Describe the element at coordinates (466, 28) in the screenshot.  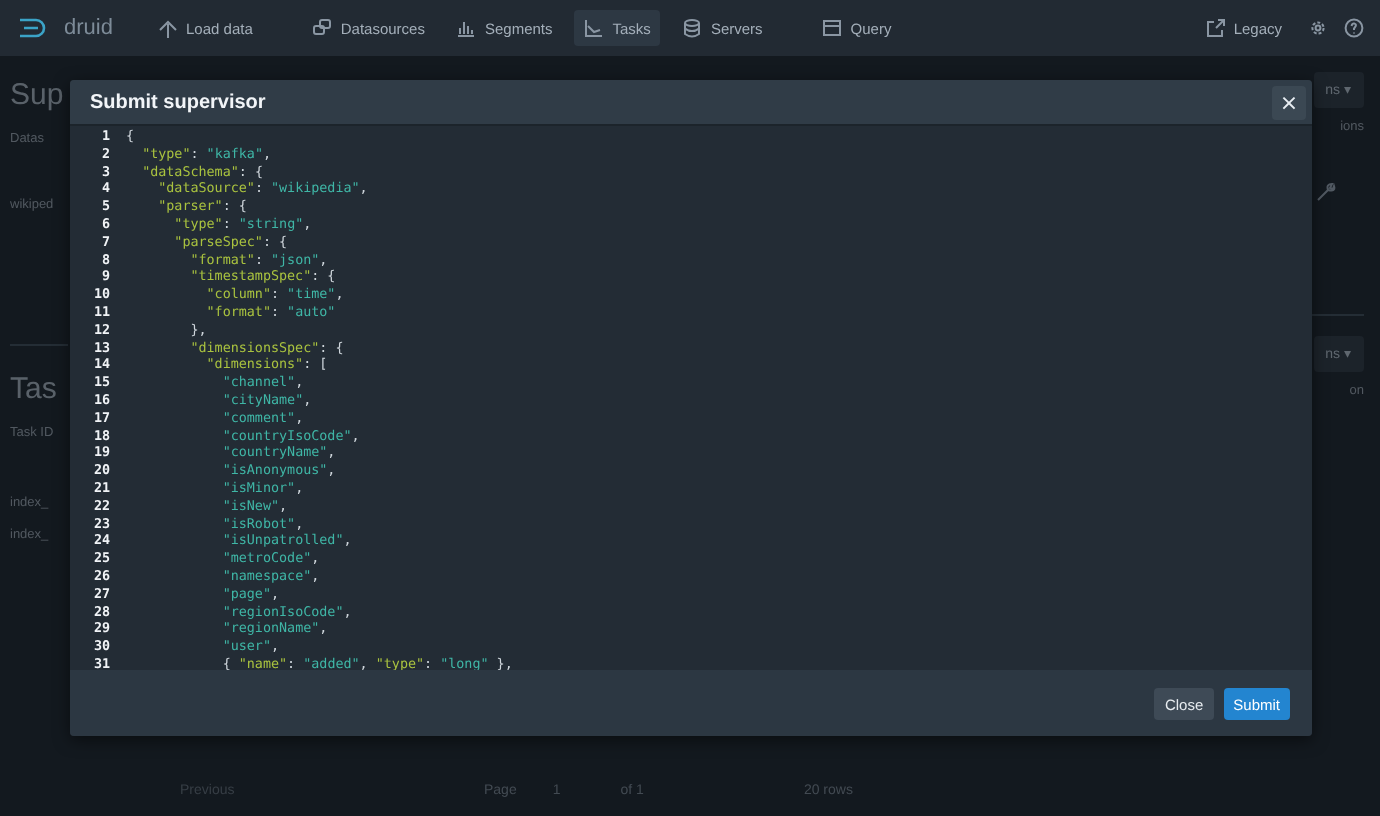
I see `bar-chart-icon` at that location.